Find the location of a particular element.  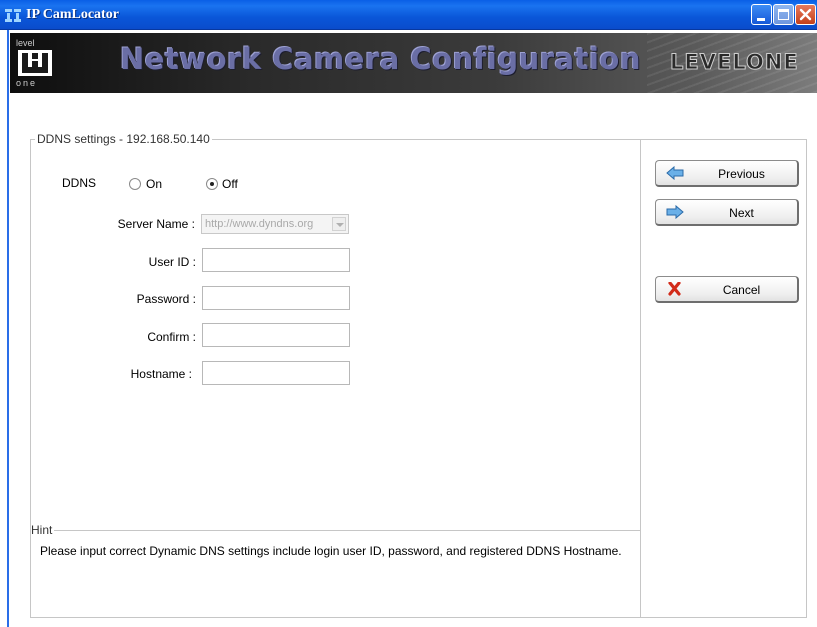

close-button is located at coordinates (805, 14).